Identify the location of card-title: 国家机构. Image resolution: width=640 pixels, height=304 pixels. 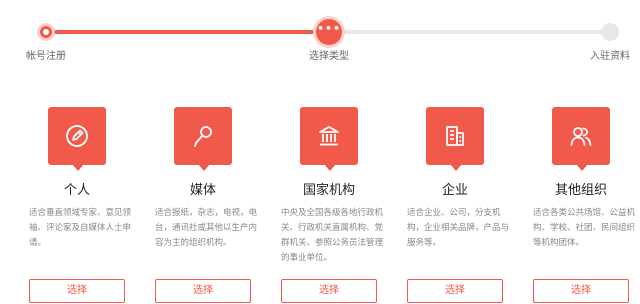
(328, 190).